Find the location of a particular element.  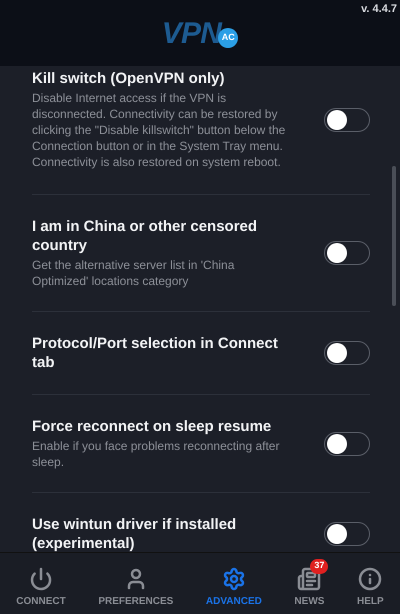

nav-tab: HELP is located at coordinates (370, 583).